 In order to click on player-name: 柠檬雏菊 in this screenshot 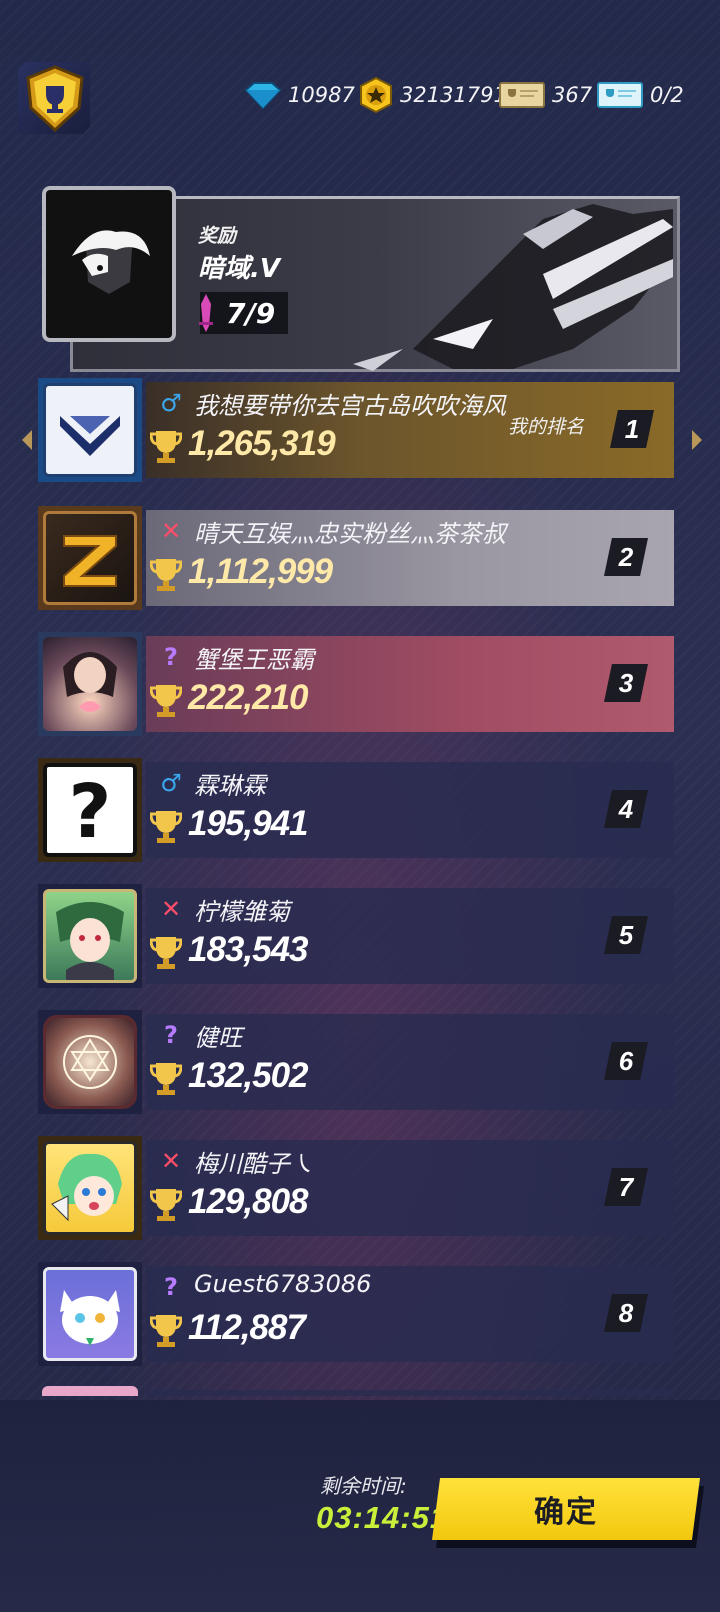, I will do `click(242, 912)`.